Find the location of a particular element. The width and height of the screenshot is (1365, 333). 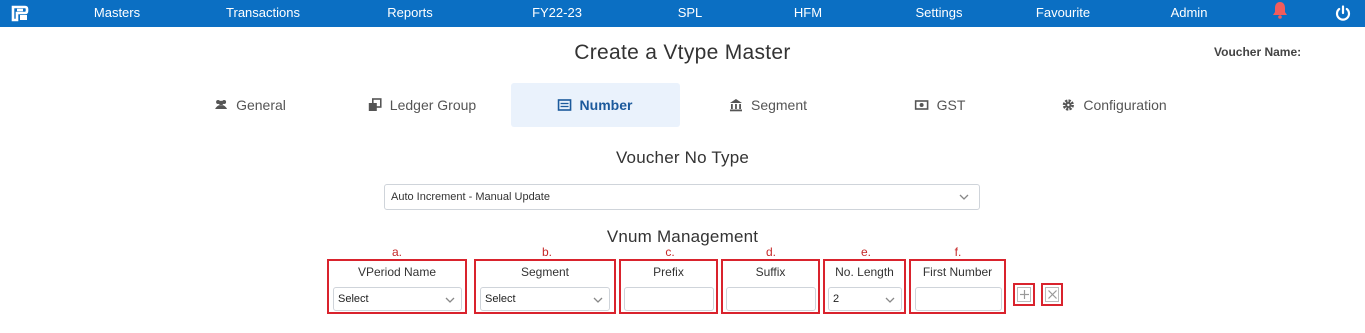

nav-spl: SPL is located at coordinates (690, 13).